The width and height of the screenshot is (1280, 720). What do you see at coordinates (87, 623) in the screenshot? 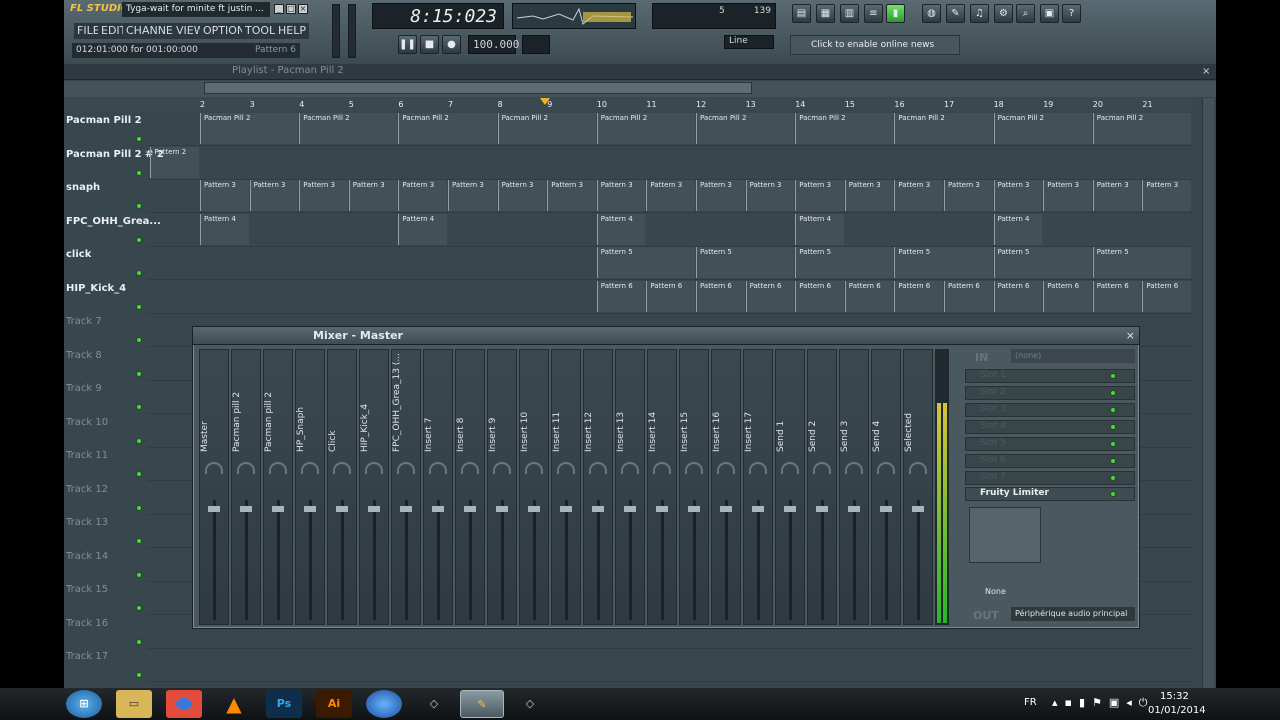
I see `track-name: Track 16` at bounding box center [87, 623].